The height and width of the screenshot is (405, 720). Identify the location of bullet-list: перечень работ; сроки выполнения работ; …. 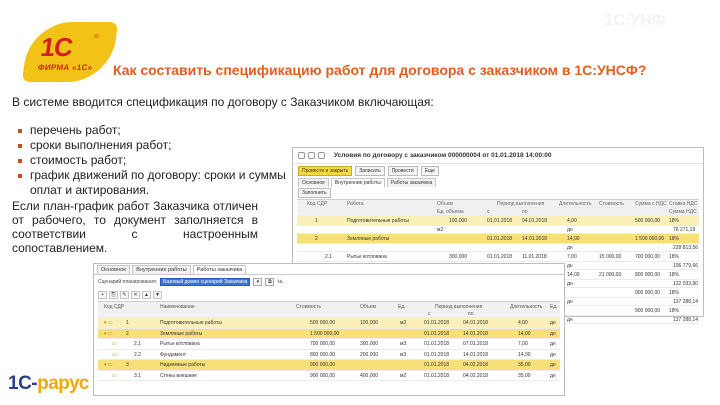
(158, 160).